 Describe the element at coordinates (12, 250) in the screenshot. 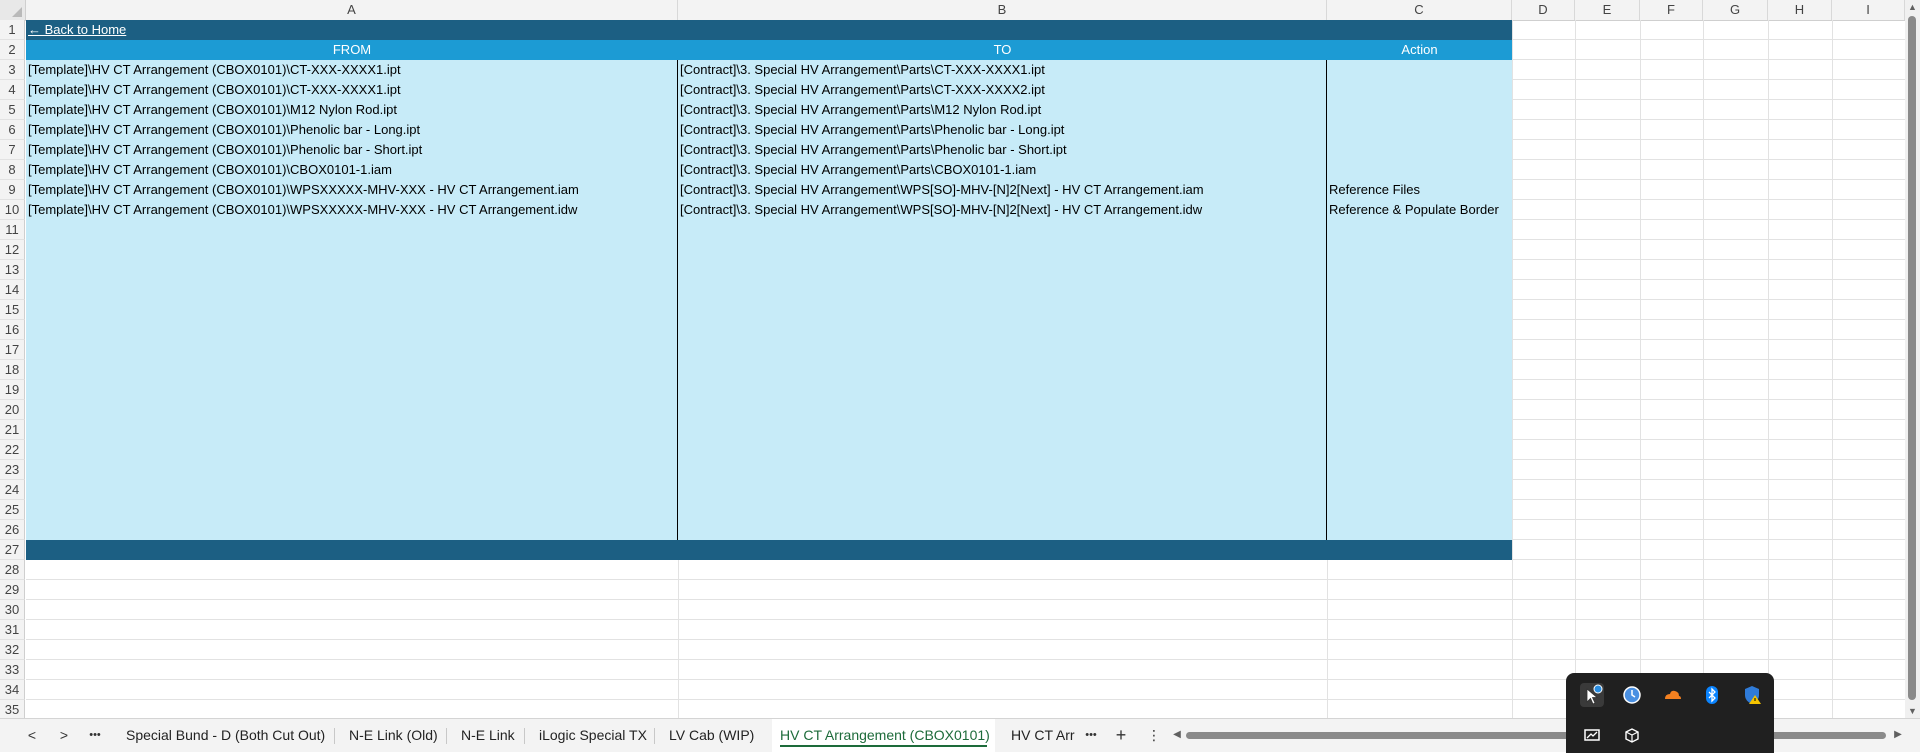

I see `row-header-12: 12` at that location.